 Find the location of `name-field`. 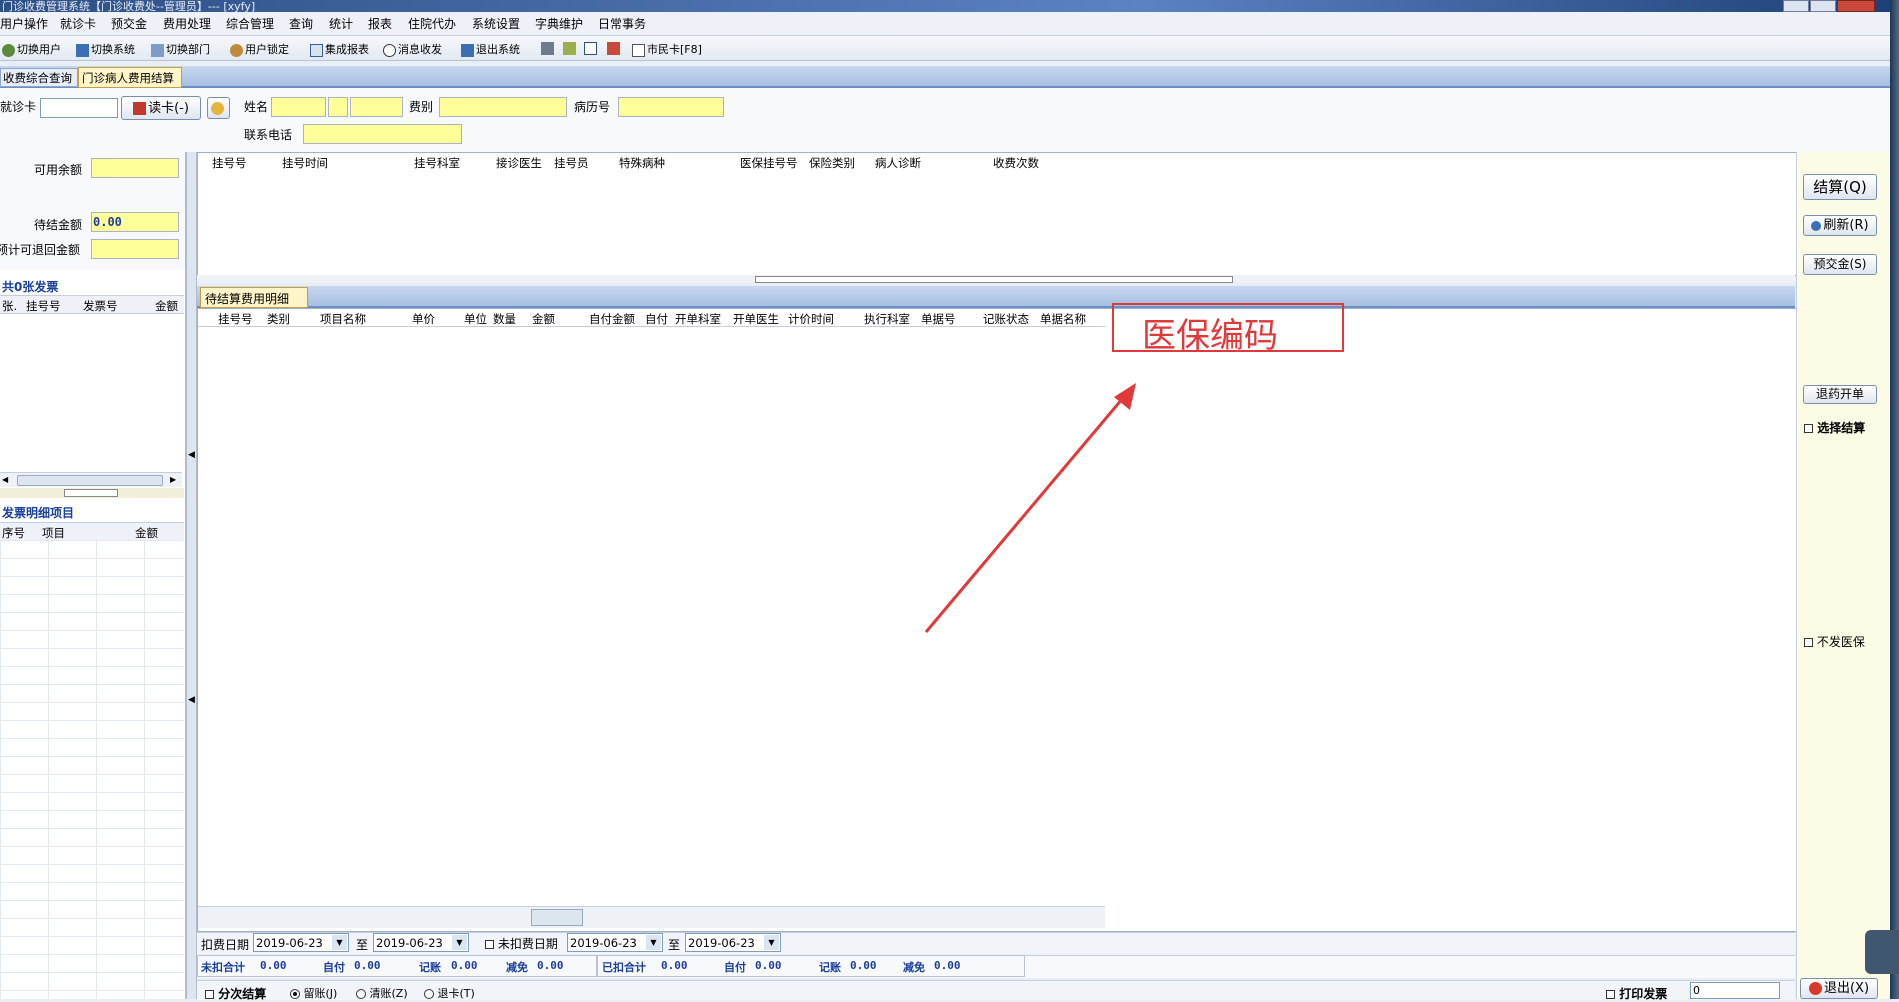

name-field is located at coordinates (298, 107).